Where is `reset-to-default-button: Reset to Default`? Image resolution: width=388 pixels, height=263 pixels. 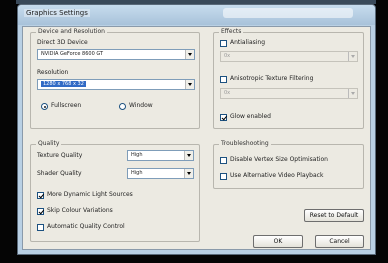 reset-to-default-button: Reset to Default is located at coordinates (334, 215).